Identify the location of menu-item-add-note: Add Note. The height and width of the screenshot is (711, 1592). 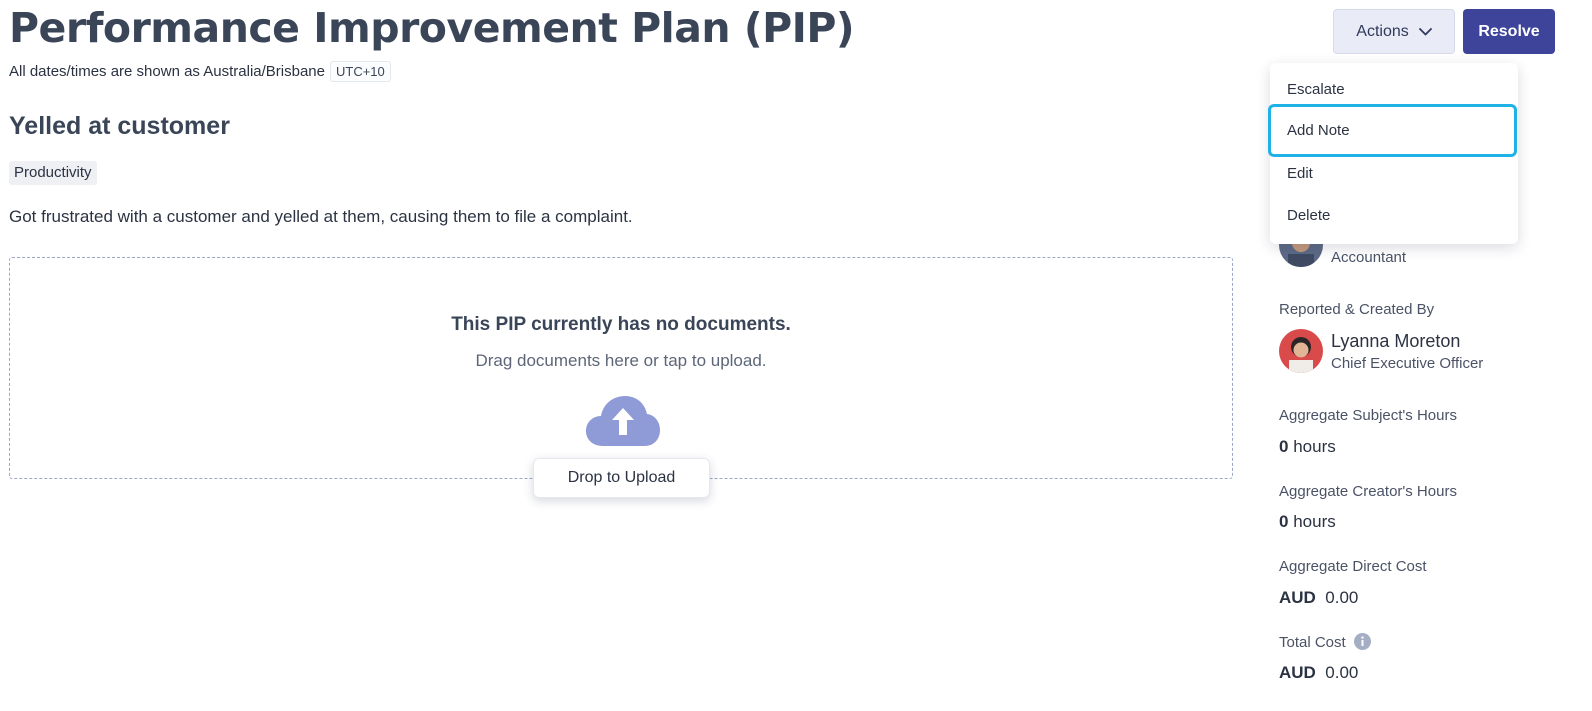
(1318, 130).